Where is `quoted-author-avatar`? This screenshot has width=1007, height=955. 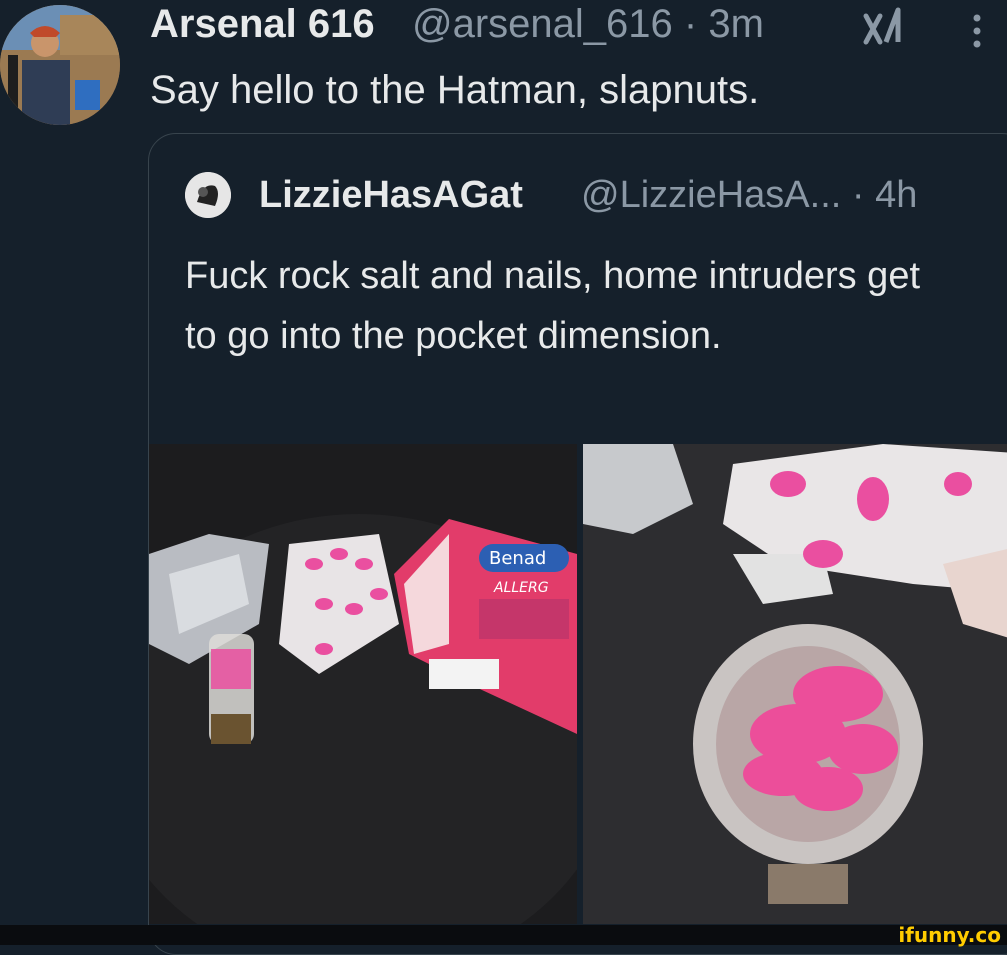 quoted-author-avatar is located at coordinates (208, 195).